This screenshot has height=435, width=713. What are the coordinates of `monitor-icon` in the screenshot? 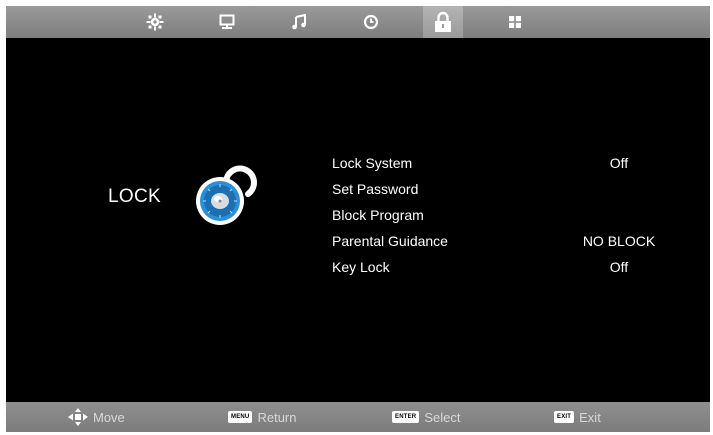 It's located at (227, 21).